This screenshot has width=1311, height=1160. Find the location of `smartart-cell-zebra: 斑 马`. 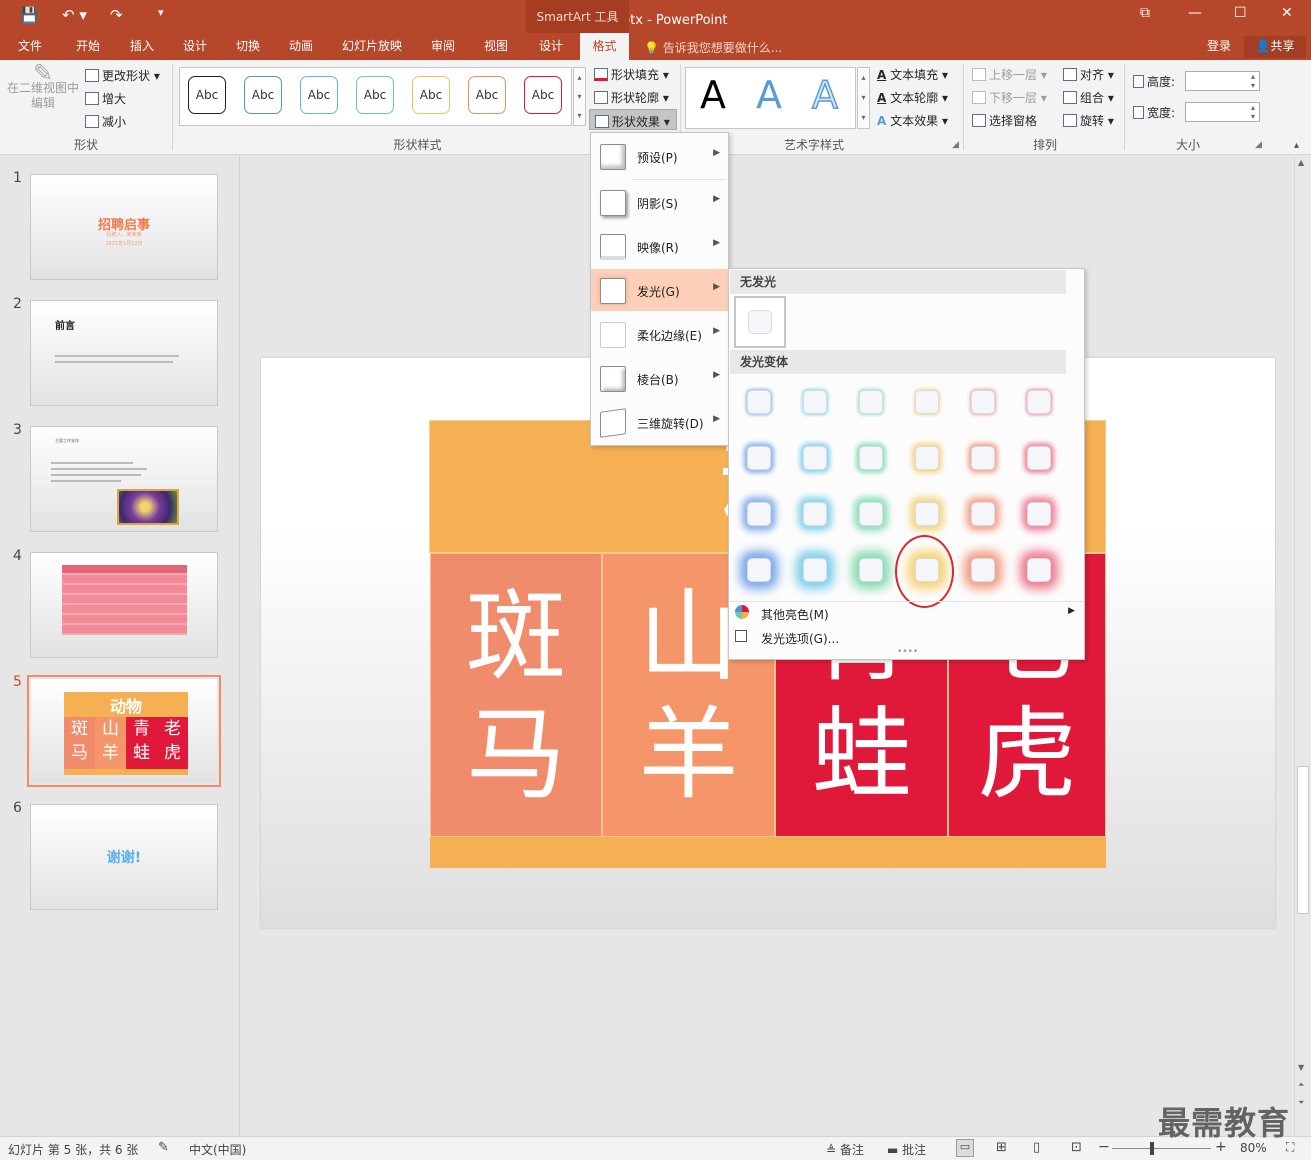

smartart-cell-zebra: 斑 马 is located at coordinates (516, 695).